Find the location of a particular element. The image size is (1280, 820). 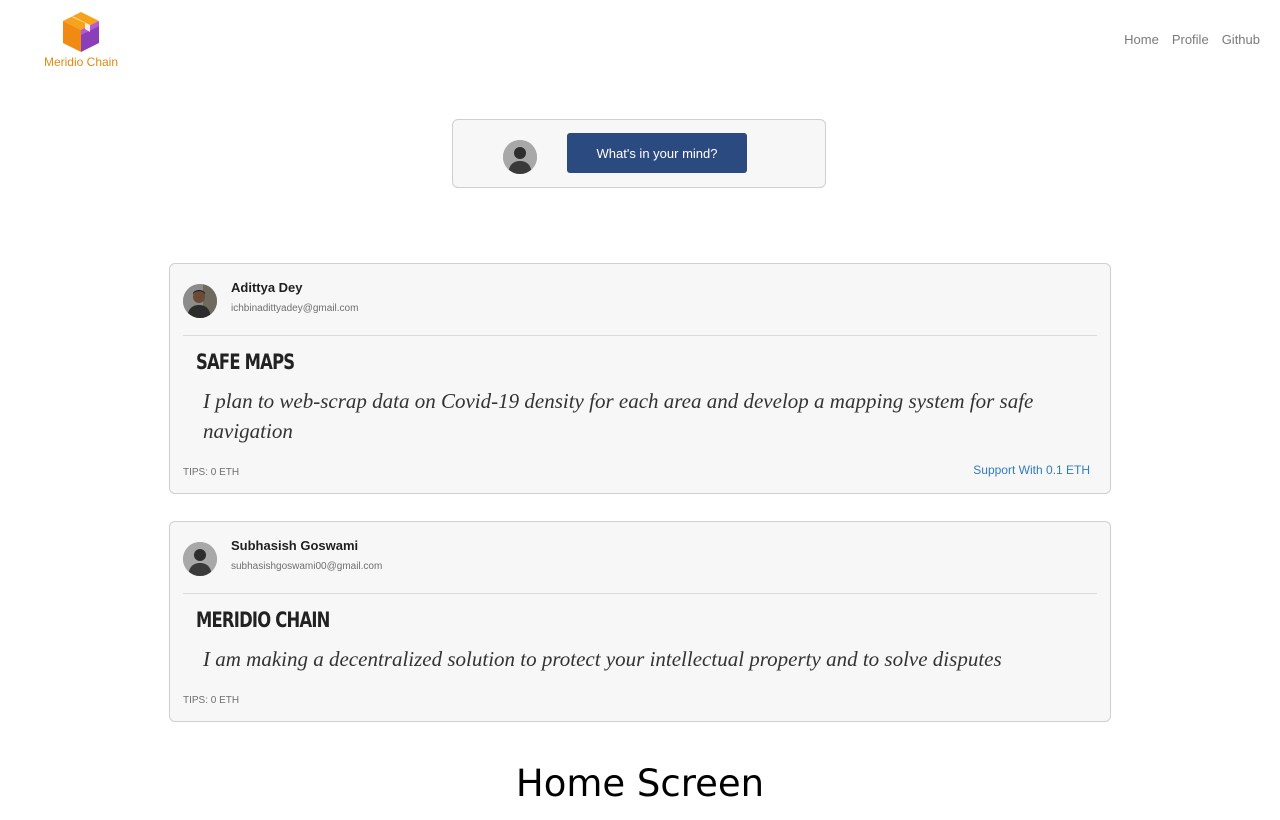

support-link: Support With 0.1 ETH is located at coordinates (1031, 470).